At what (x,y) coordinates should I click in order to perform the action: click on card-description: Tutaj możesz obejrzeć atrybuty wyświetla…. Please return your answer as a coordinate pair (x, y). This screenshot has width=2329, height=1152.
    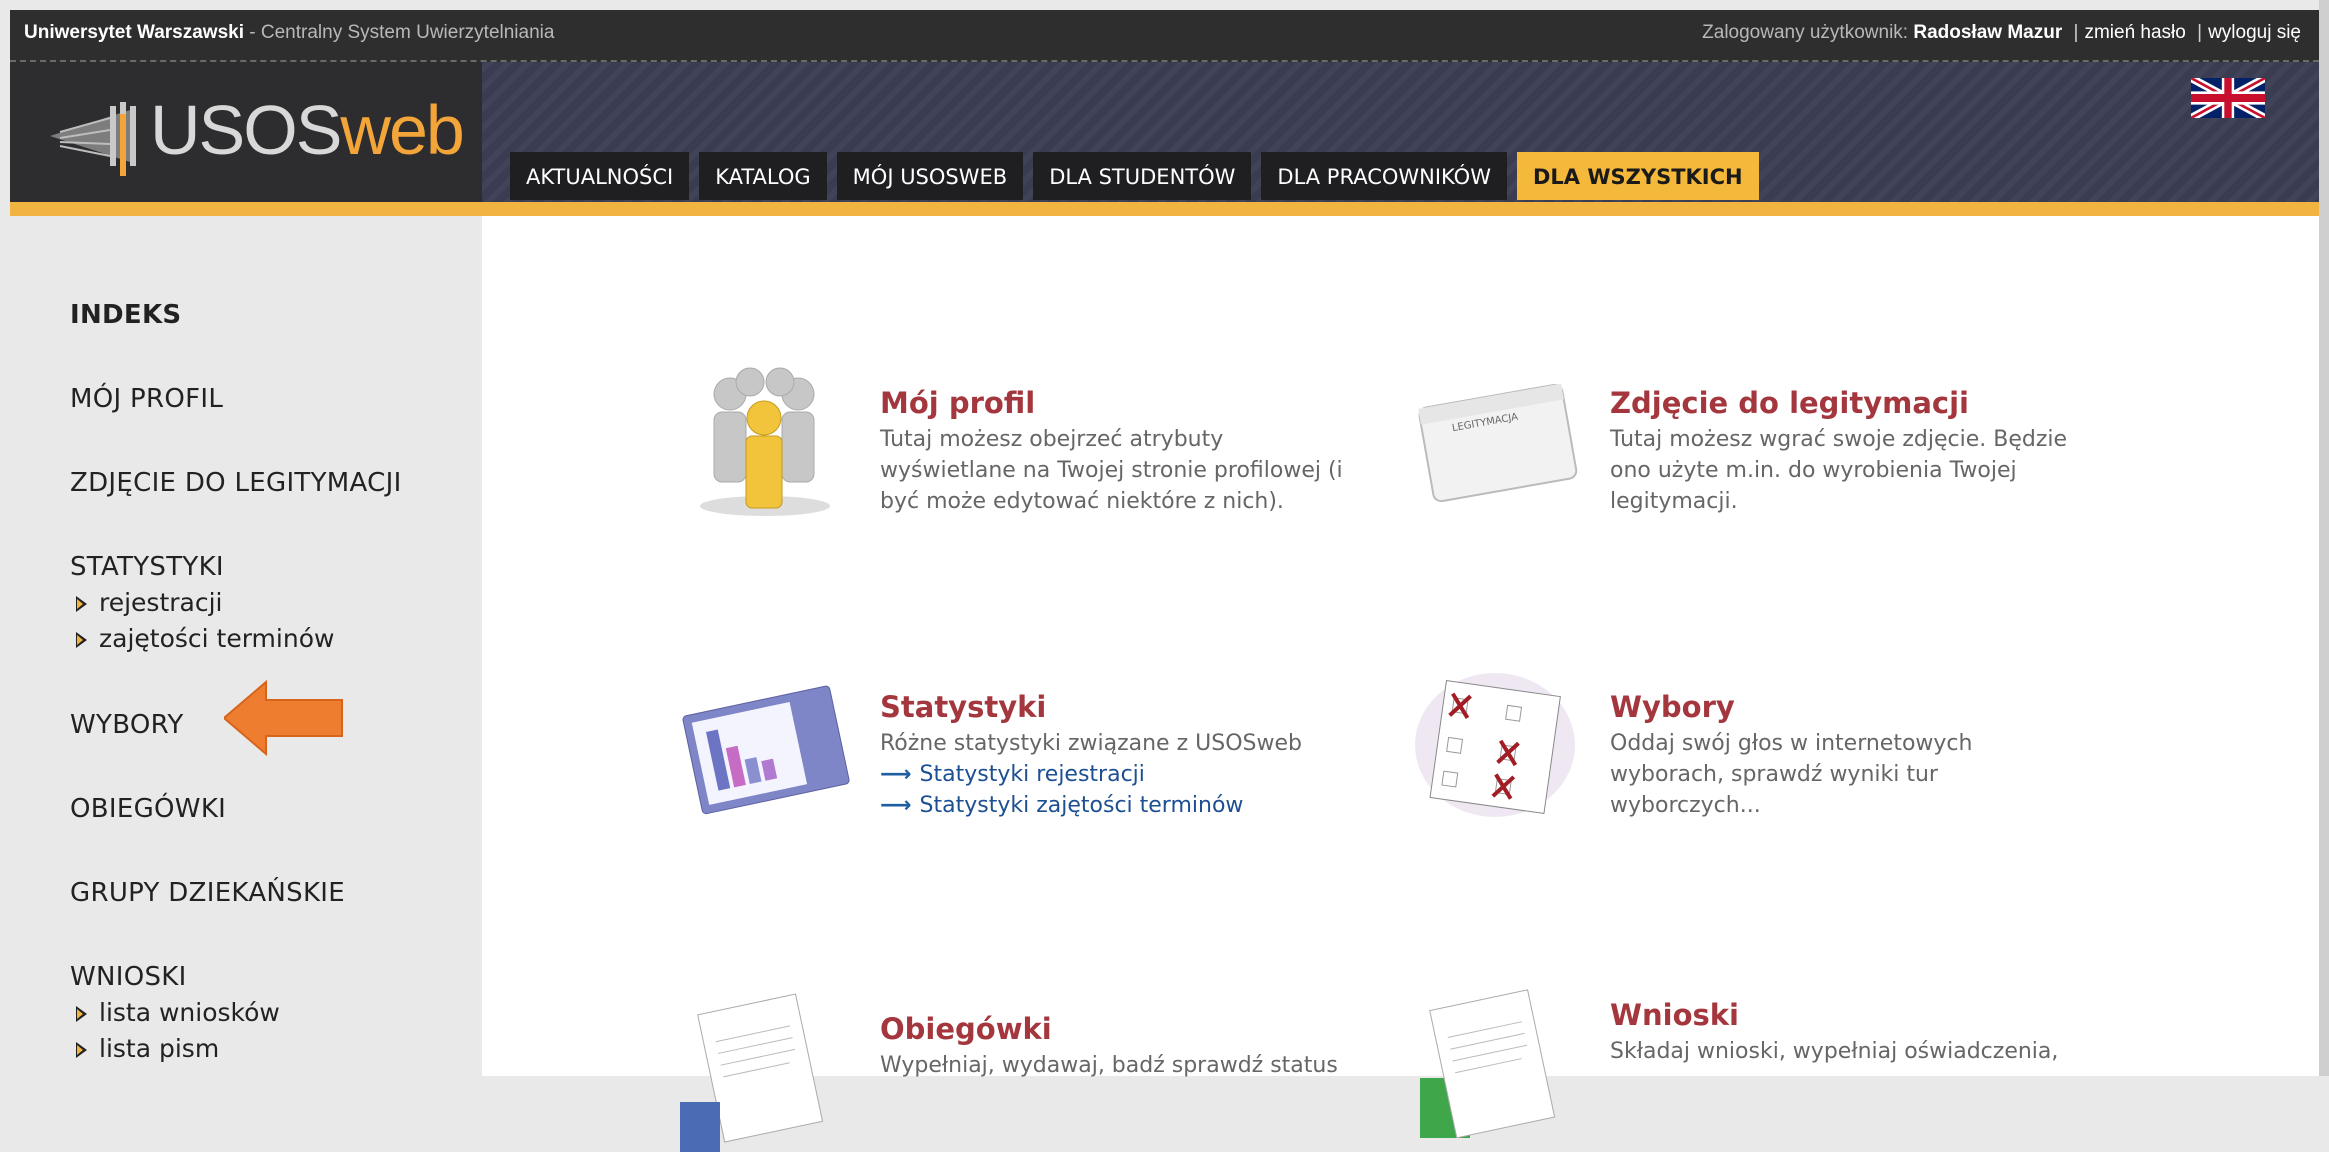
    Looking at the image, I should click on (1111, 470).